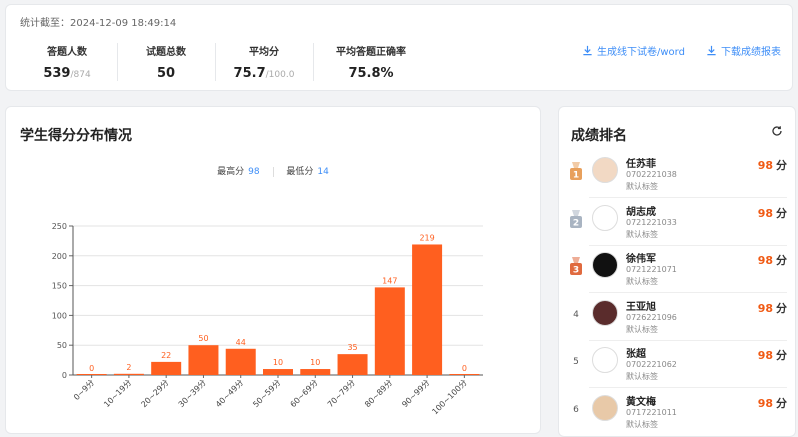  Describe the element at coordinates (777, 133) in the screenshot. I see `refresh-icon` at that location.